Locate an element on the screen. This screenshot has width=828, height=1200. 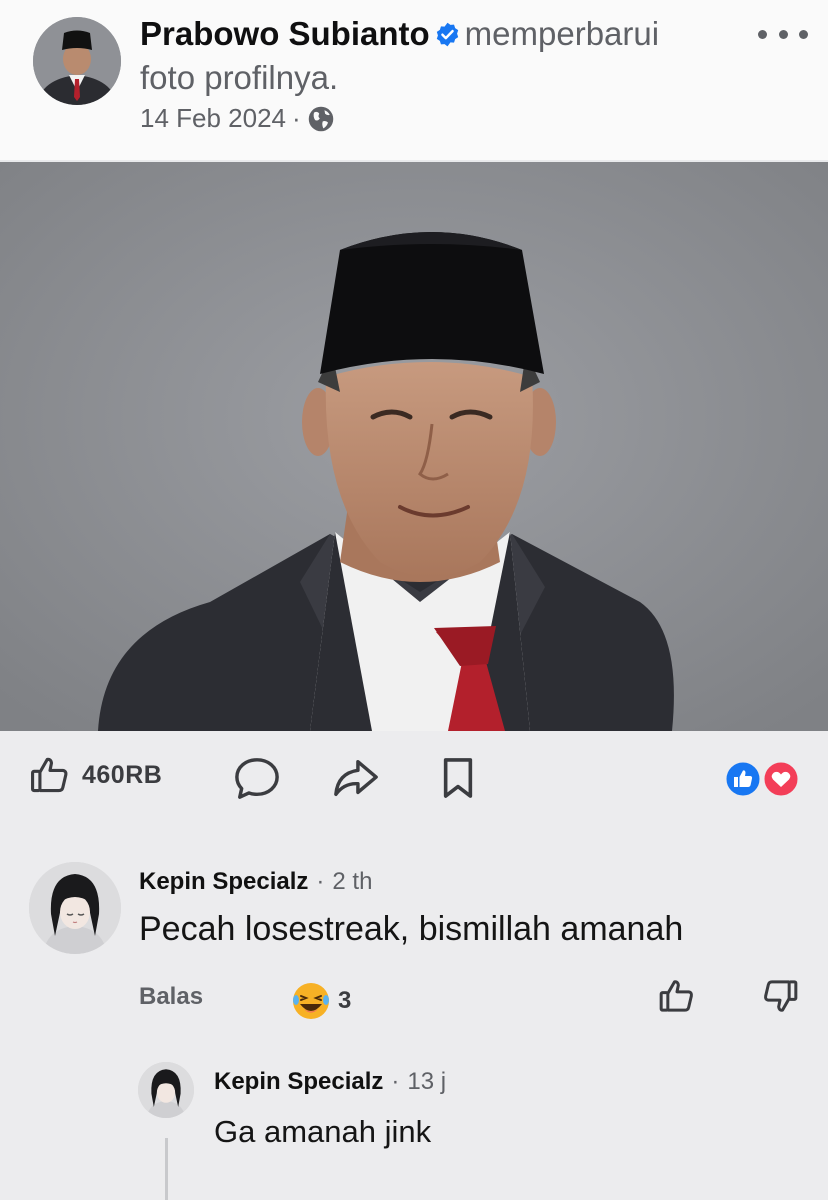
more-options-icon is located at coordinates (783, 34).